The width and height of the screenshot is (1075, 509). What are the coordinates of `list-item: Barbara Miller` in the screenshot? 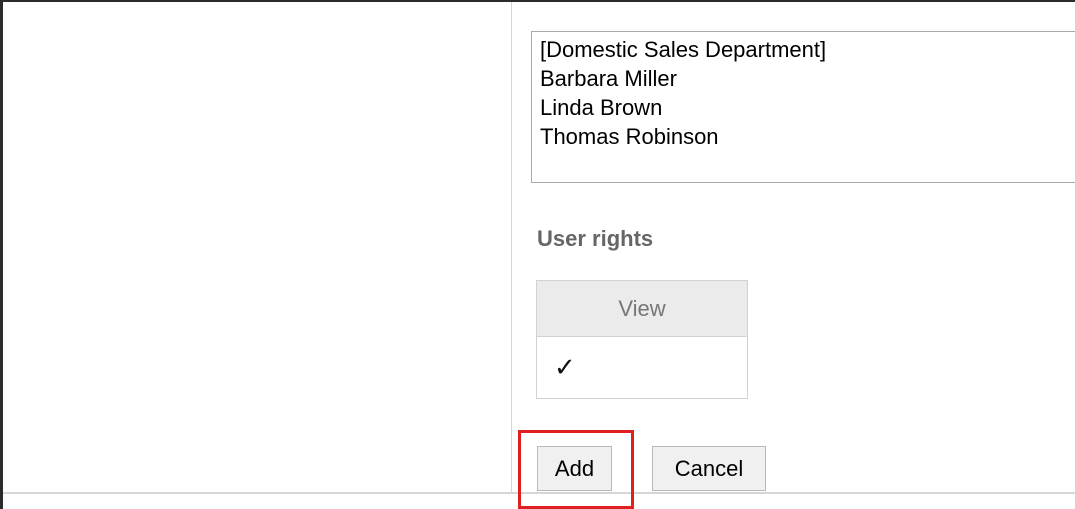 It's located at (807, 78).